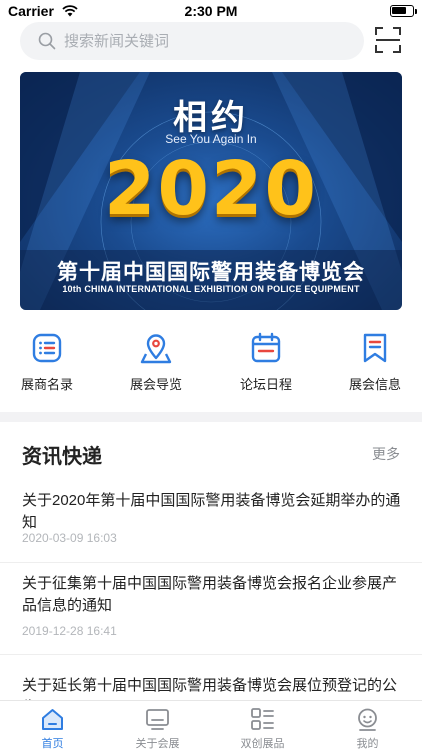  I want to click on search-input, so click(204, 41).